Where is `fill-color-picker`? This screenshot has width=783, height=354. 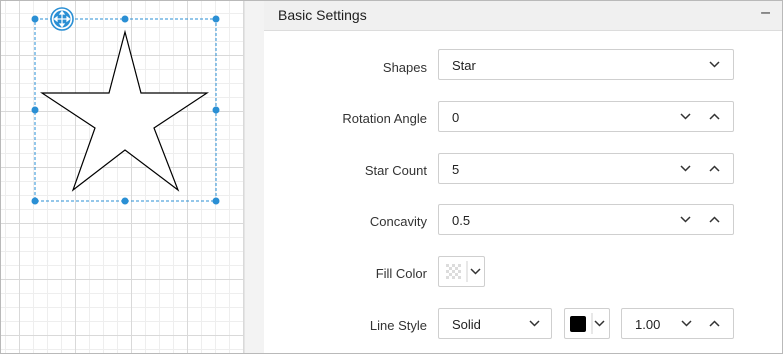
fill-color-picker is located at coordinates (461, 271).